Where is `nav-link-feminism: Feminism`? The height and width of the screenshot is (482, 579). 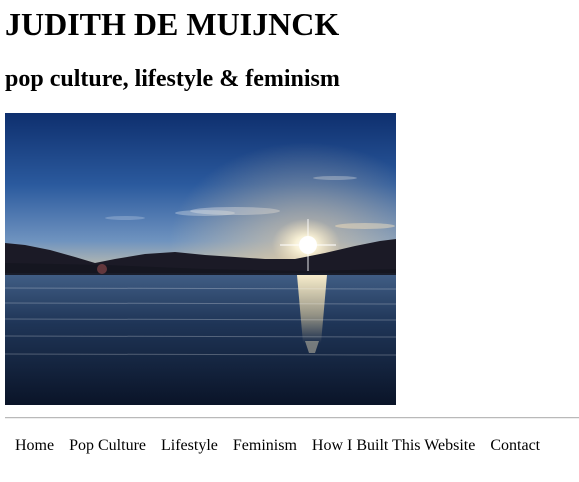 nav-link-feminism: Feminism is located at coordinates (265, 445).